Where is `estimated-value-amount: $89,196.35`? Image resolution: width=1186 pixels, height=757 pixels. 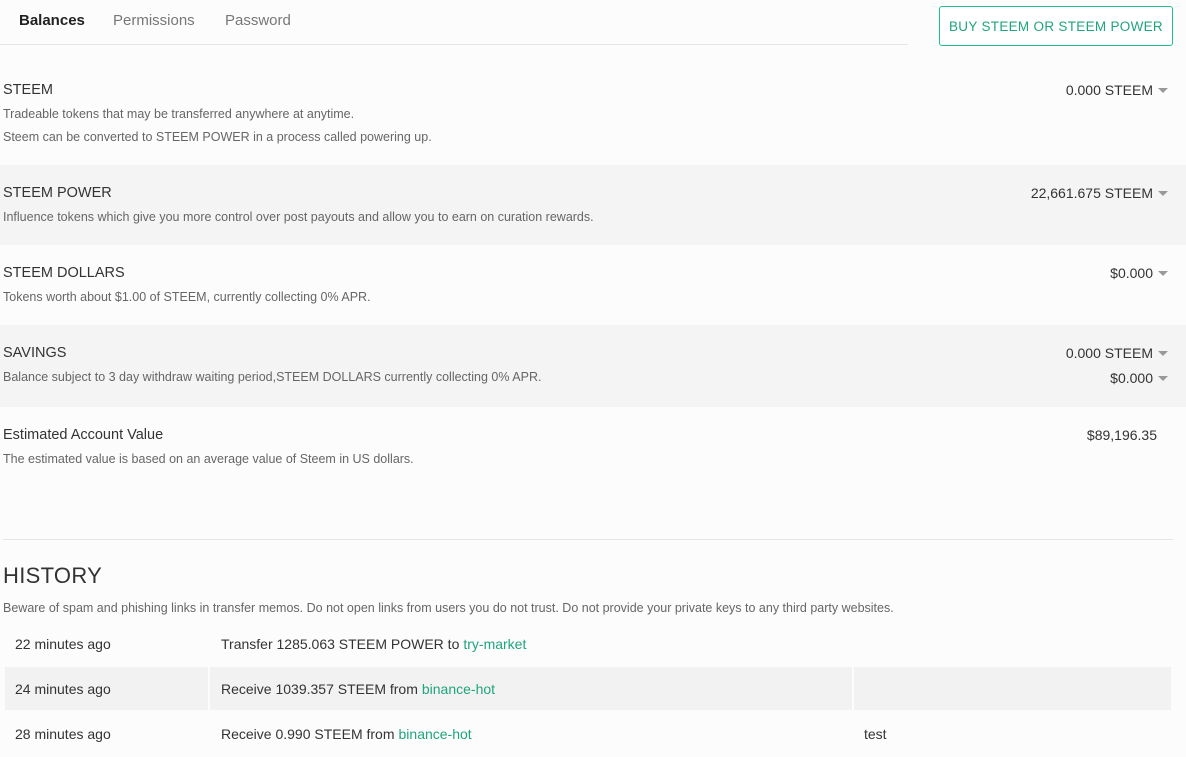 estimated-value-amount: $89,196.35 is located at coordinates (1121, 435).